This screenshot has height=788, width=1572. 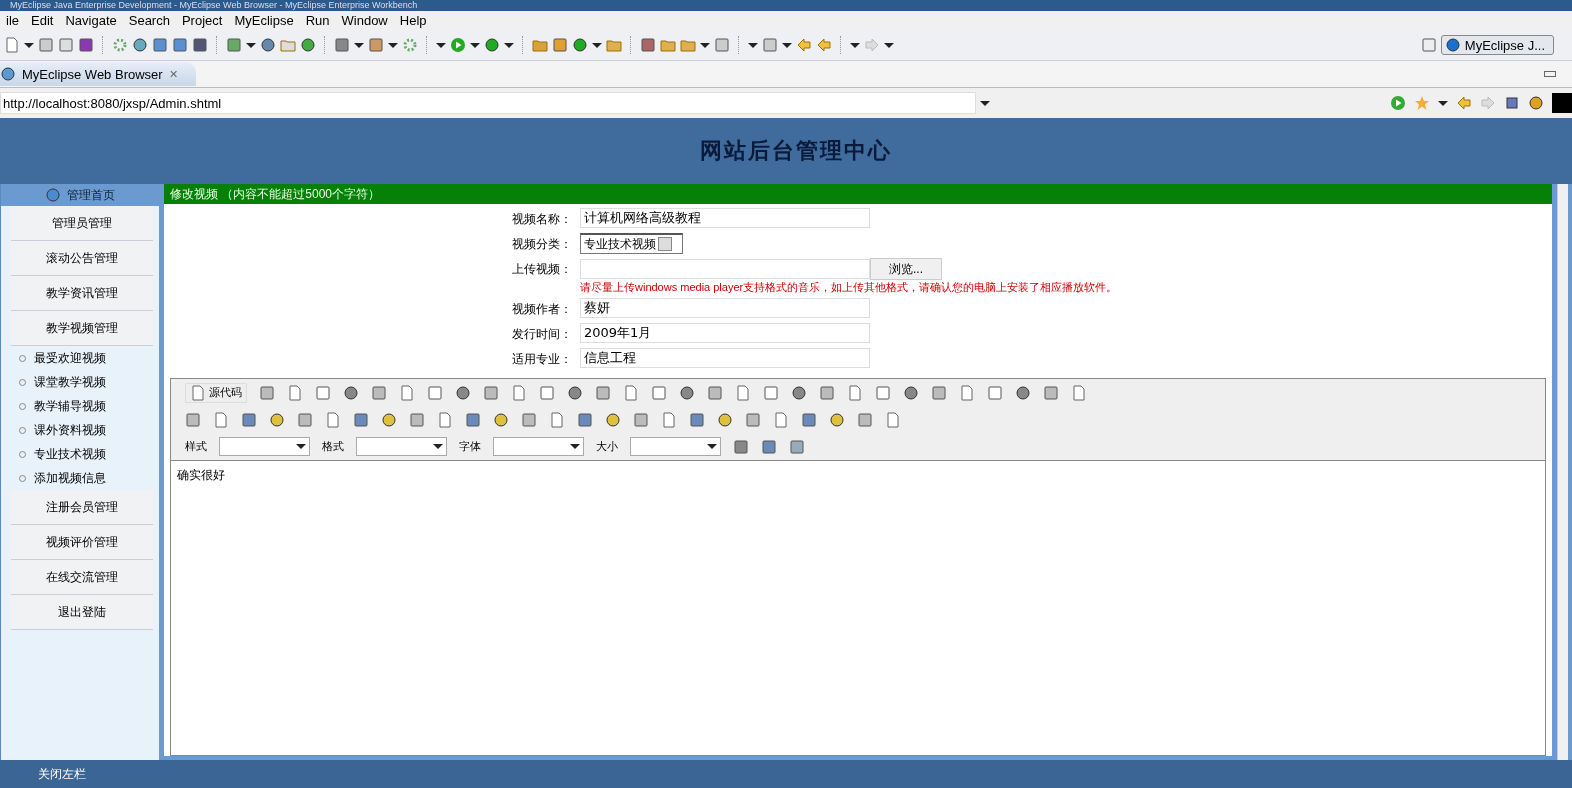 What do you see at coordinates (1562, 472) in the screenshot?
I see `scrollbar` at bounding box center [1562, 472].